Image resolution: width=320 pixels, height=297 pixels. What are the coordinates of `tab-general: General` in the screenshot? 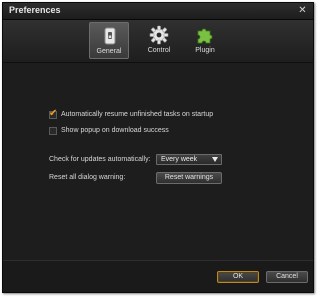 It's located at (109, 40).